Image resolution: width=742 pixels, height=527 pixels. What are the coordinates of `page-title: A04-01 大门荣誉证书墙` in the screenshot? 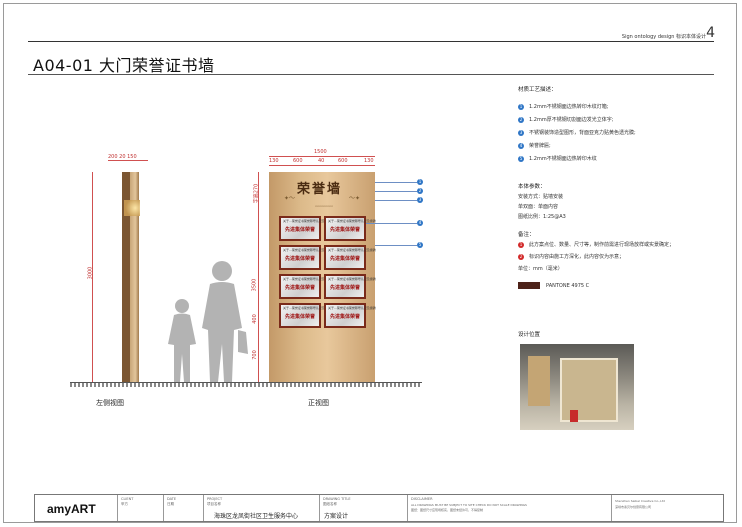 It's located at (124, 65).